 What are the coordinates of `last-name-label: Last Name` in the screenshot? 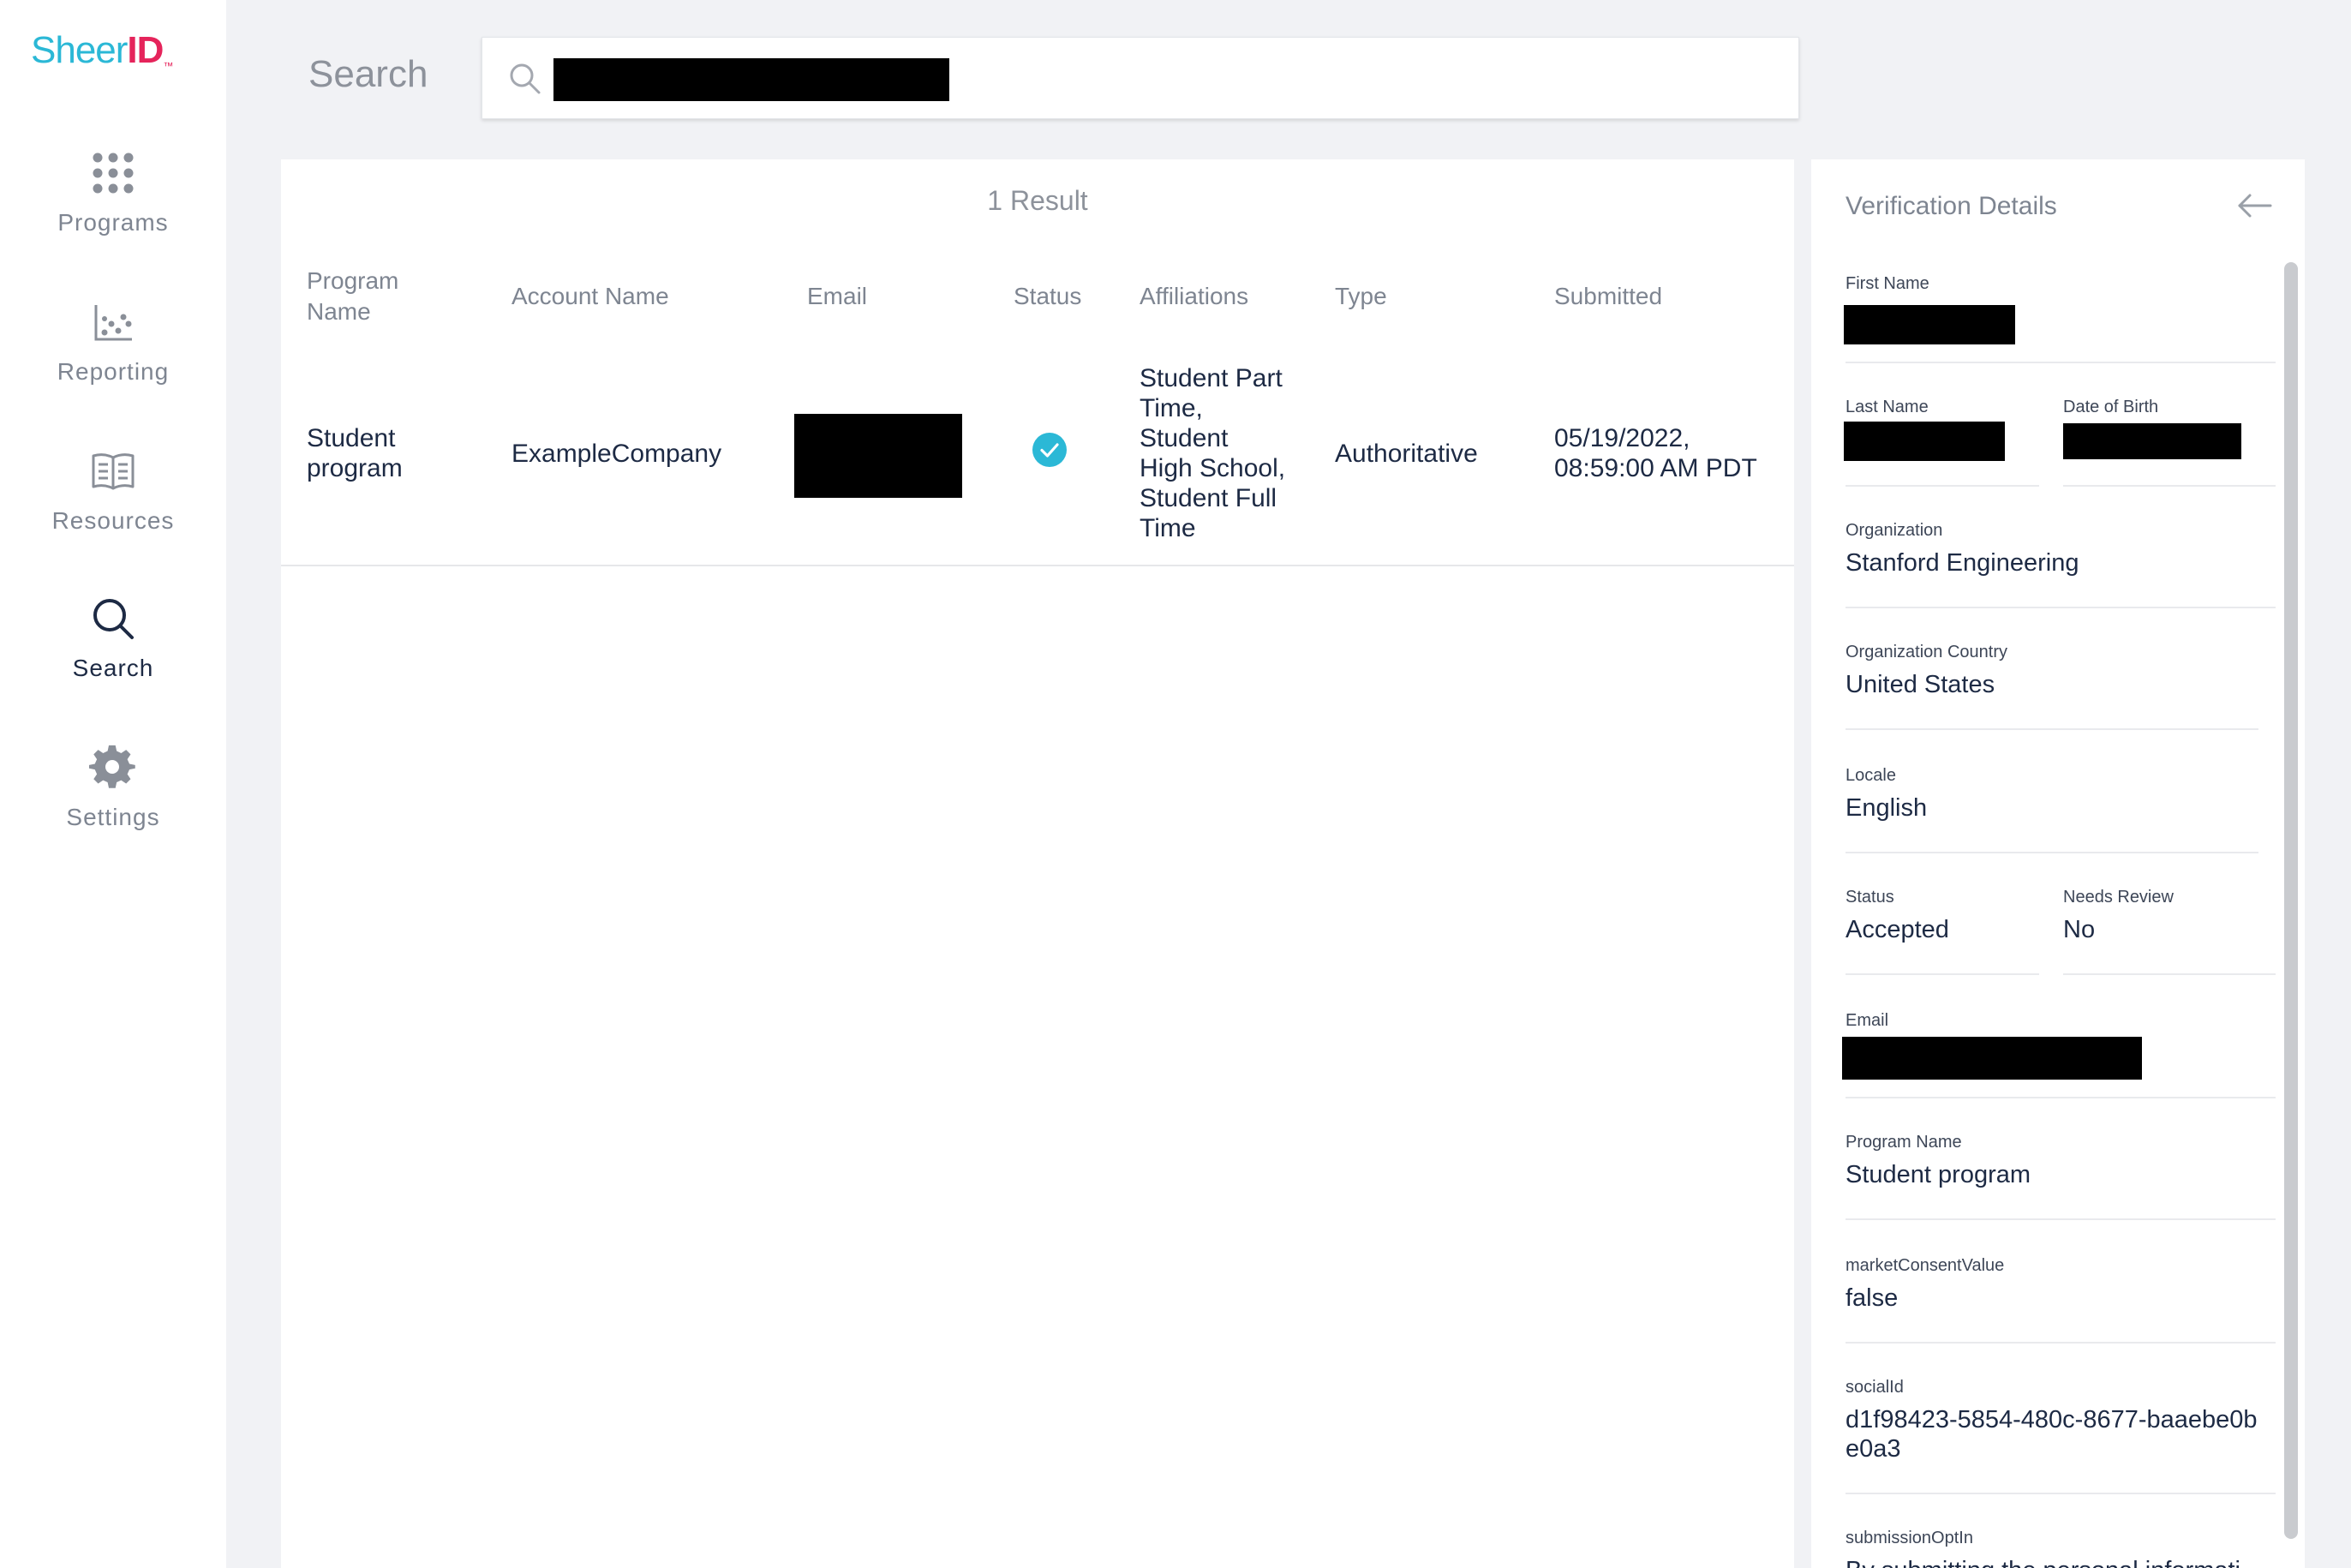 It's located at (1888, 407).